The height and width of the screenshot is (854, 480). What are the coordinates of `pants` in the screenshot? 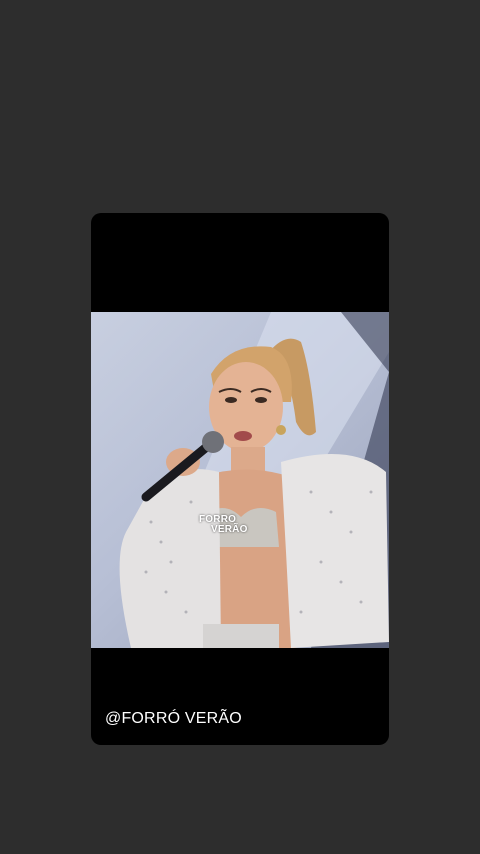 It's located at (241, 636).